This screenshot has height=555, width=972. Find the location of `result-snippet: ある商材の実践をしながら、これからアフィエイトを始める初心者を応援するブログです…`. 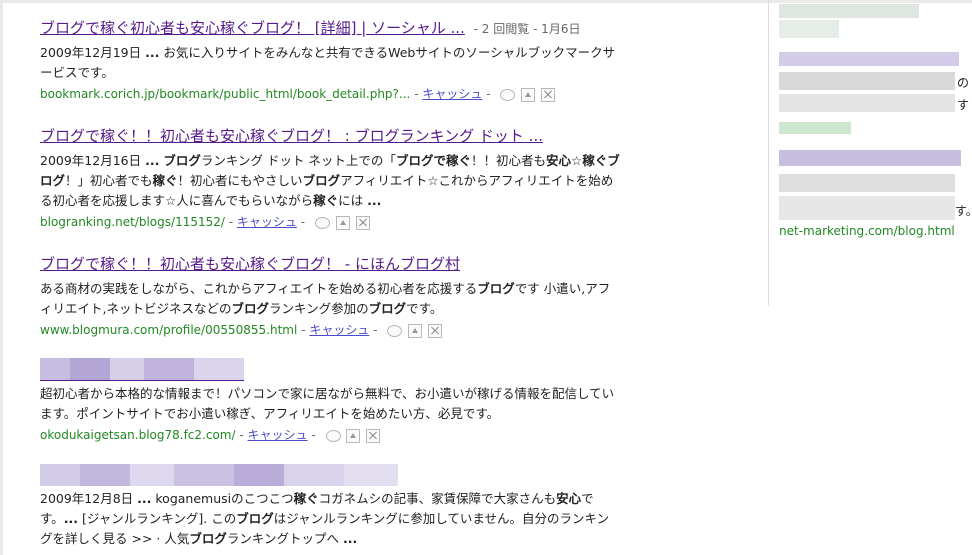

result-snippet: ある商材の実践をしながら、これからアフィエイトを始める初心者を応援するブログです… is located at coordinates (325, 298).